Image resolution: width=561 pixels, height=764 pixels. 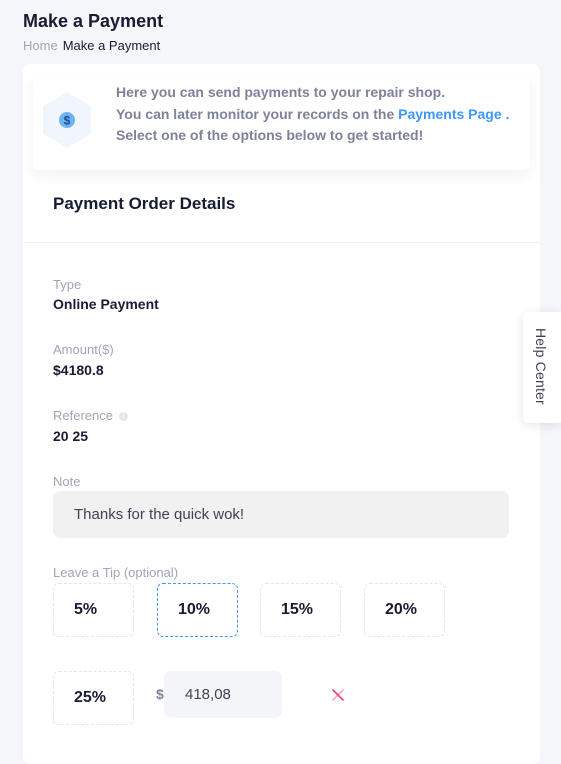 I want to click on reference-value: 20 25, so click(x=71, y=436).